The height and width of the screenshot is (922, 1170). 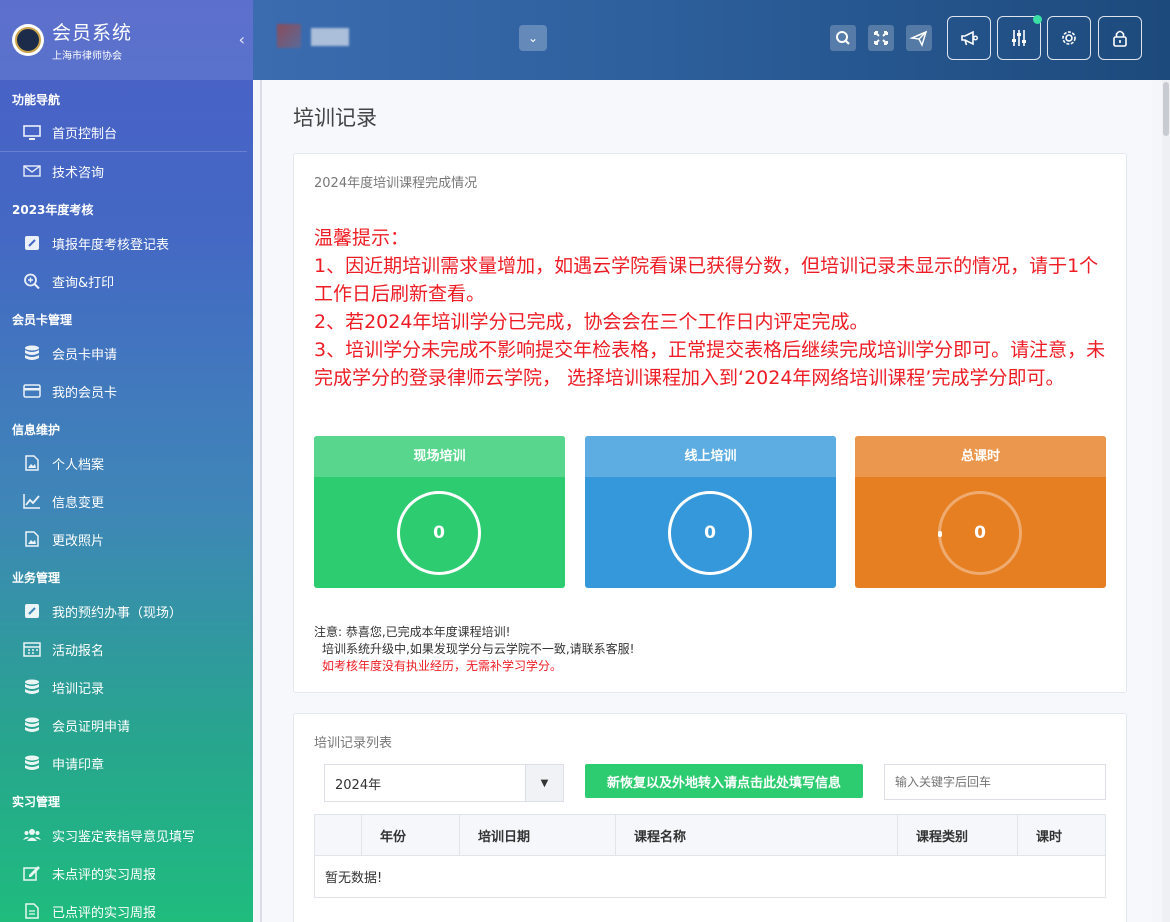 I want to click on database-icon, so click(x=32, y=725).